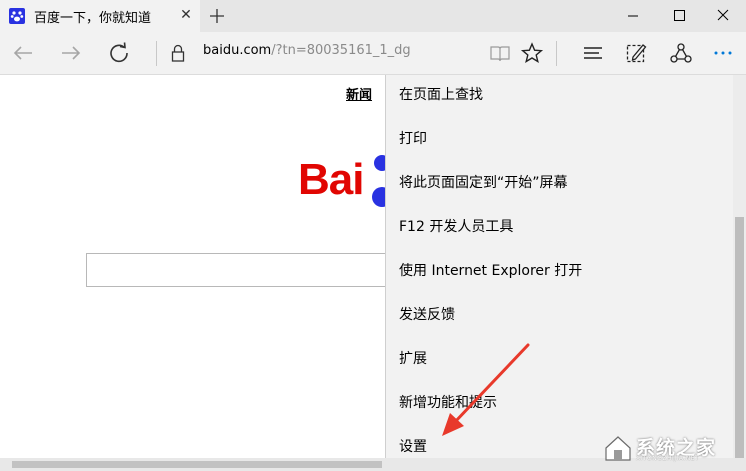 This screenshot has width=746, height=471. Describe the element at coordinates (670, 448) in the screenshot. I see `watermark: 系统之家 XITONGZHIJIA.NET` at that location.